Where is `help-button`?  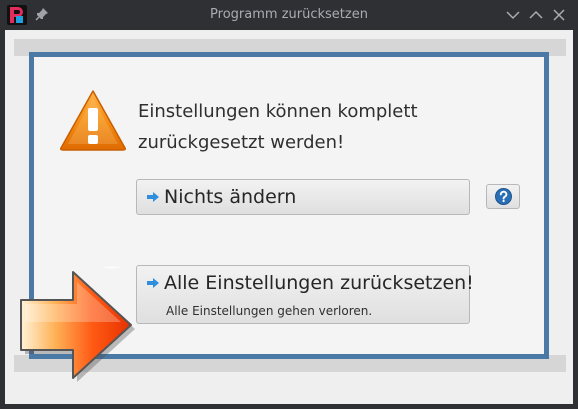 help-button is located at coordinates (503, 196).